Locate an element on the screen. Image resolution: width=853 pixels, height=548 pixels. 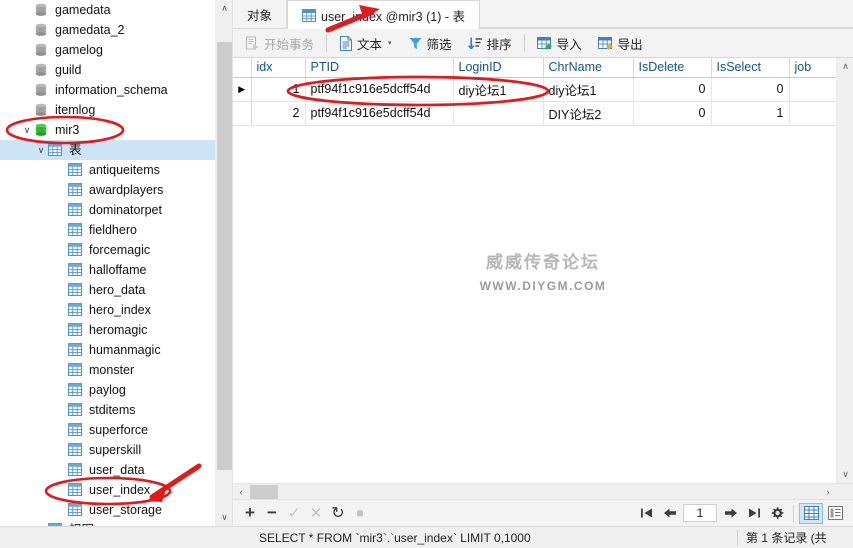
page-number-input: 1 is located at coordinates (700, 513).